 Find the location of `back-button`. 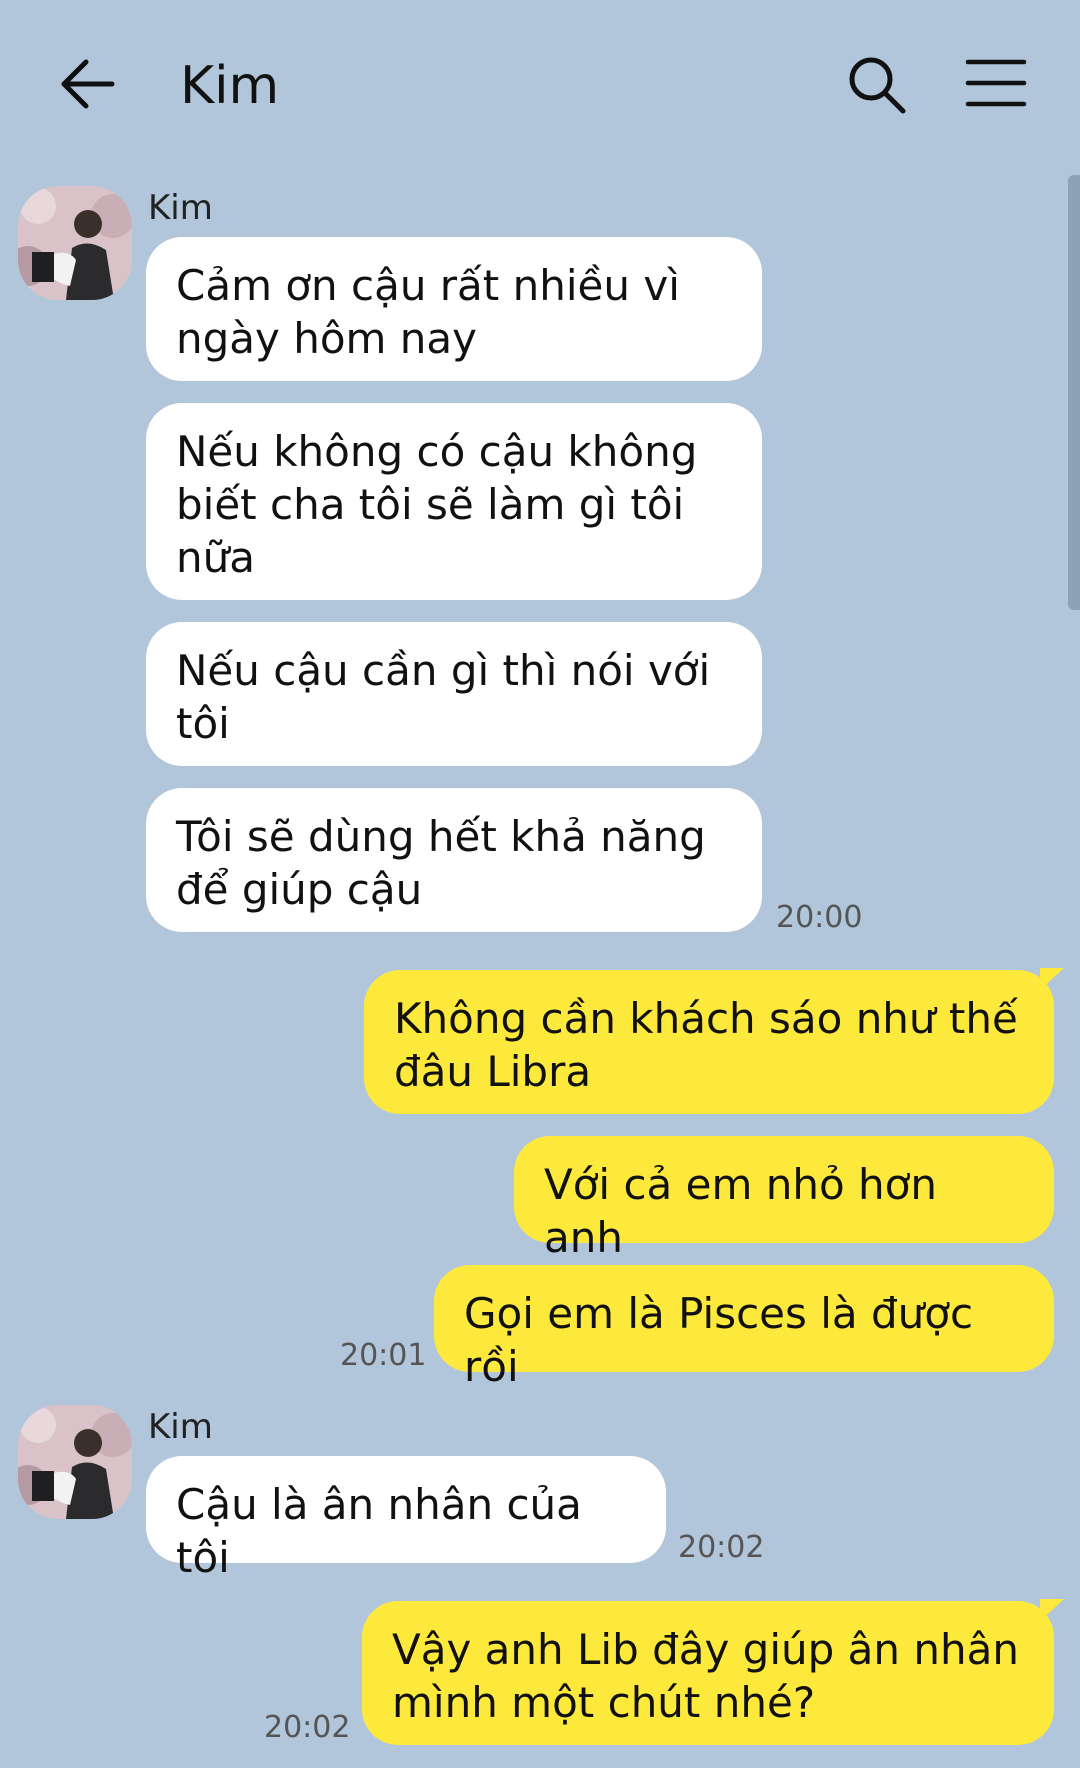

back-button is located at coordinates (101, 86).